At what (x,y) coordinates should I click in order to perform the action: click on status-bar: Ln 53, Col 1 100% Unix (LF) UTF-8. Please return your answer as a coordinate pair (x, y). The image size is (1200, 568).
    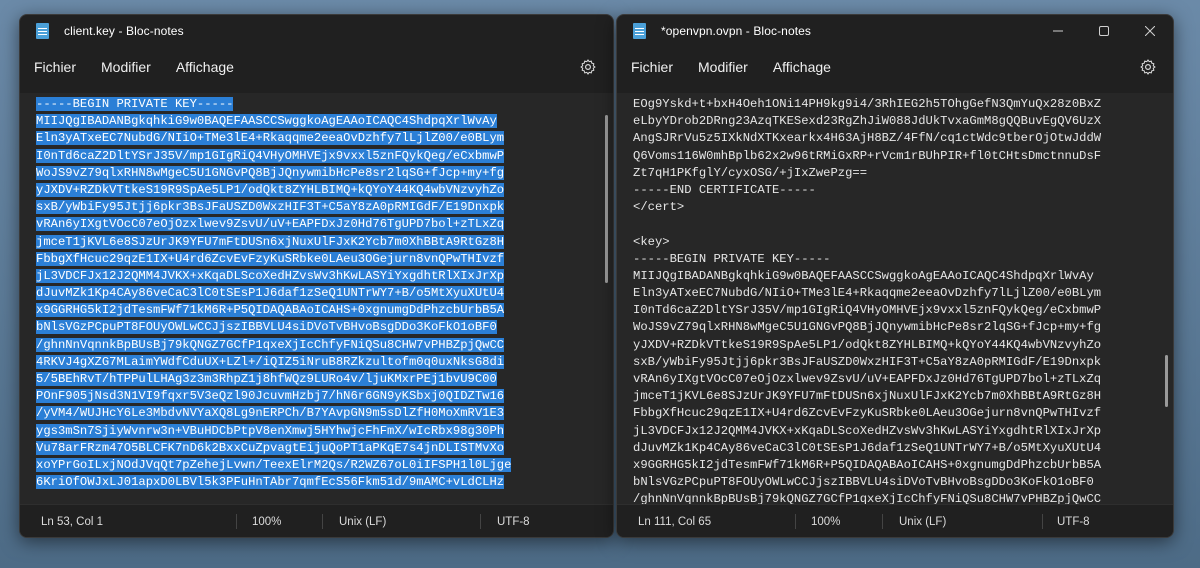
    Looking at the image, I should click on (316, 520).